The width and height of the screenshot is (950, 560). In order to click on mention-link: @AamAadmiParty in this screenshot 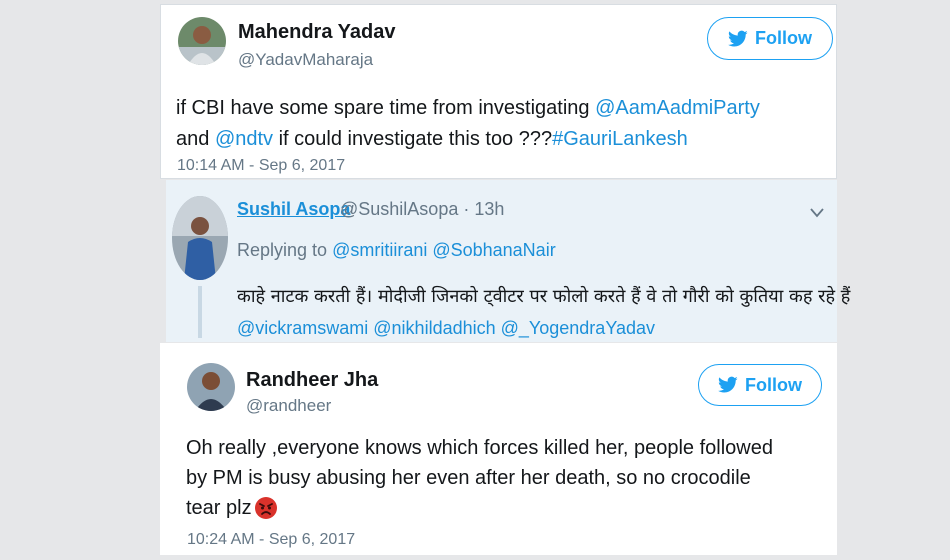, I will do `click(677, 108)`.